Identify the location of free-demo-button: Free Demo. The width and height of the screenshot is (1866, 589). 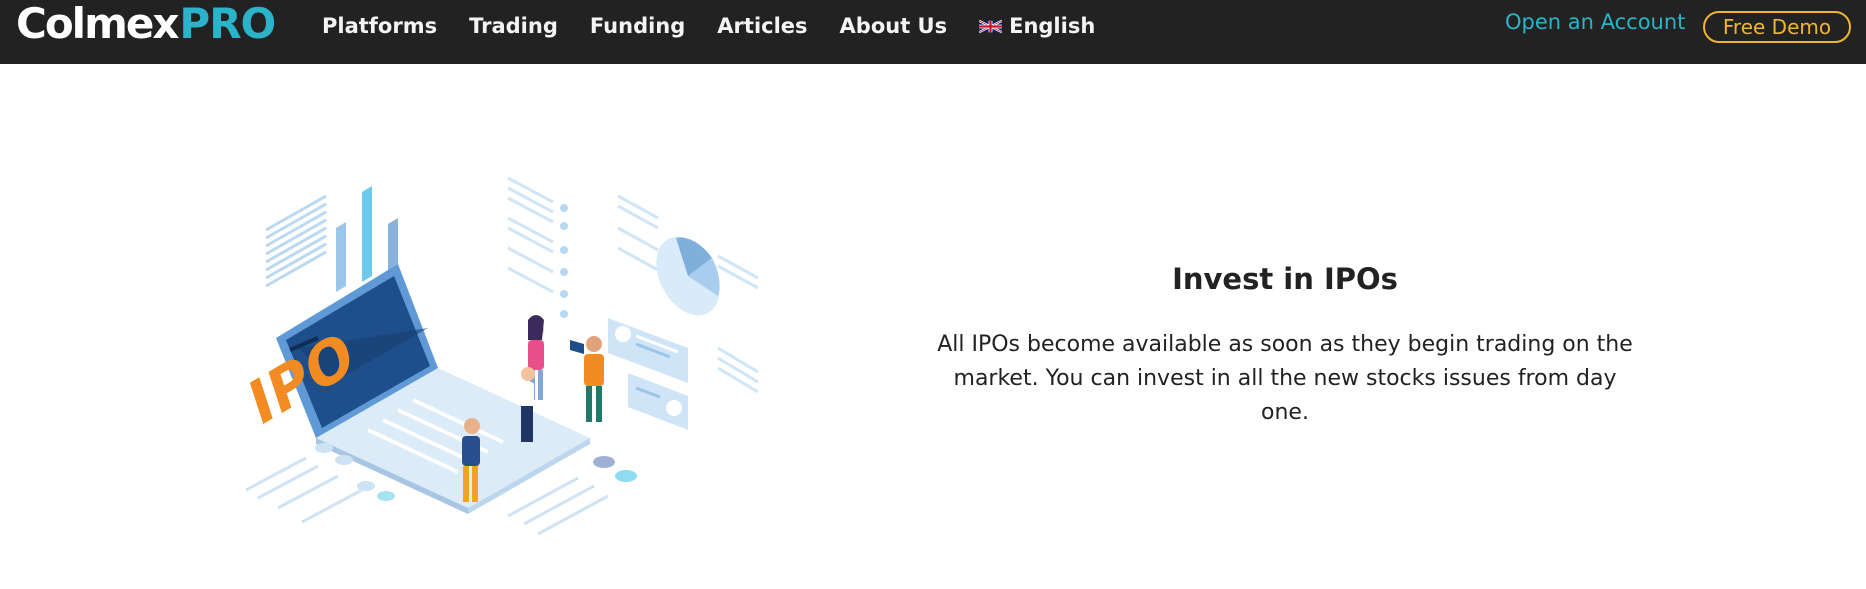
(1777, 27).